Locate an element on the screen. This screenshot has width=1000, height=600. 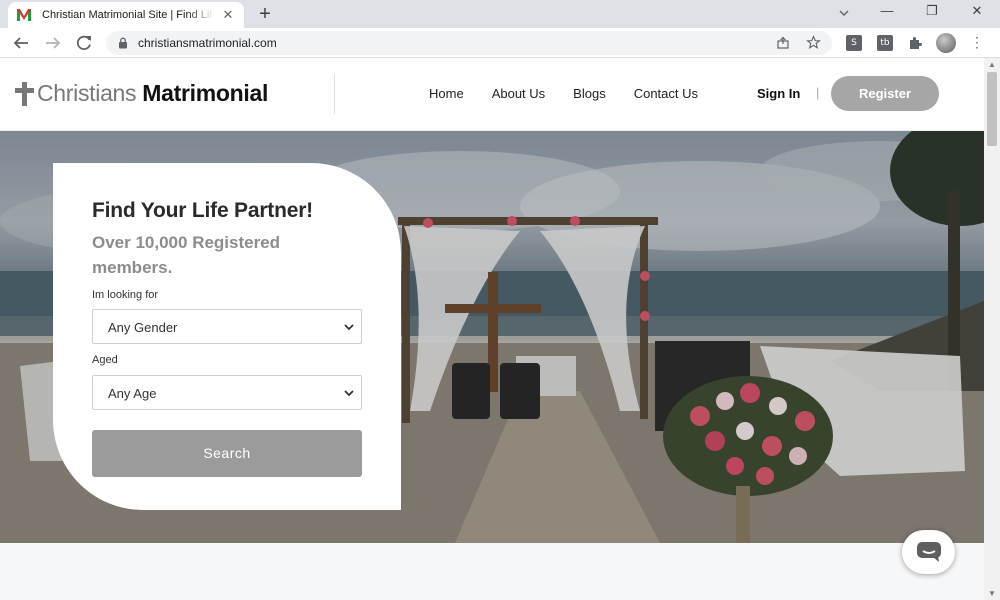
card-subtitle: Over 10,000 Registered members. is located at coordinates (186, 255).